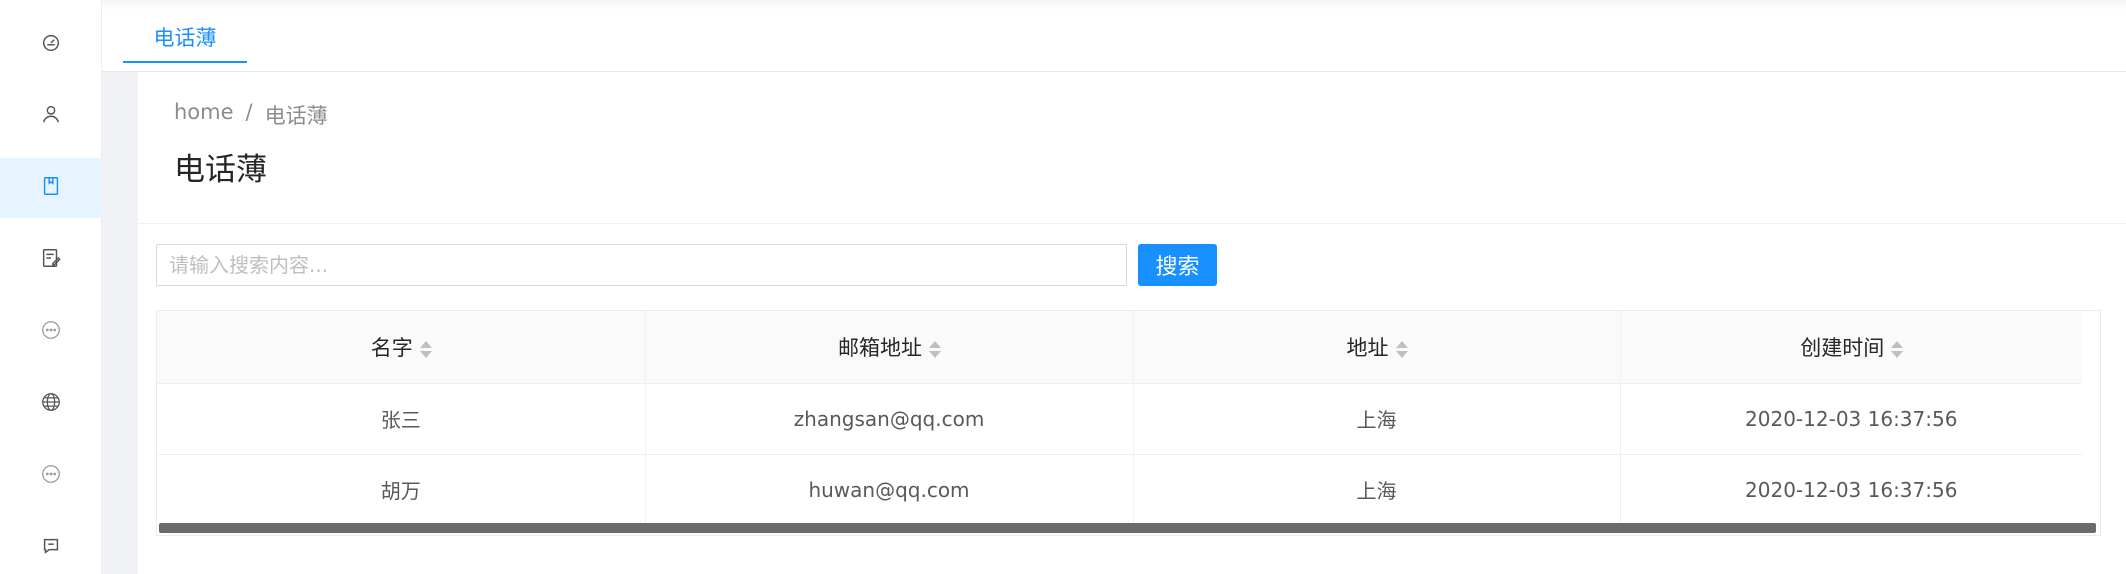  I want to click on tab-phonebook: 电话薄, so click(185, 42).